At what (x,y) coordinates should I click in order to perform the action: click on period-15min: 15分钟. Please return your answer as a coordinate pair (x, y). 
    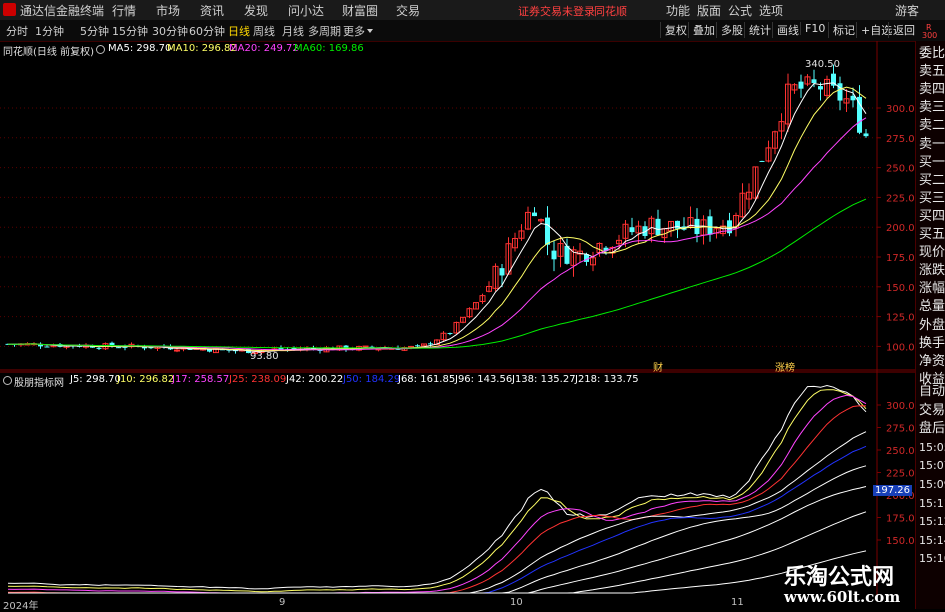
    Looking at the image, I should click on (130, 31).